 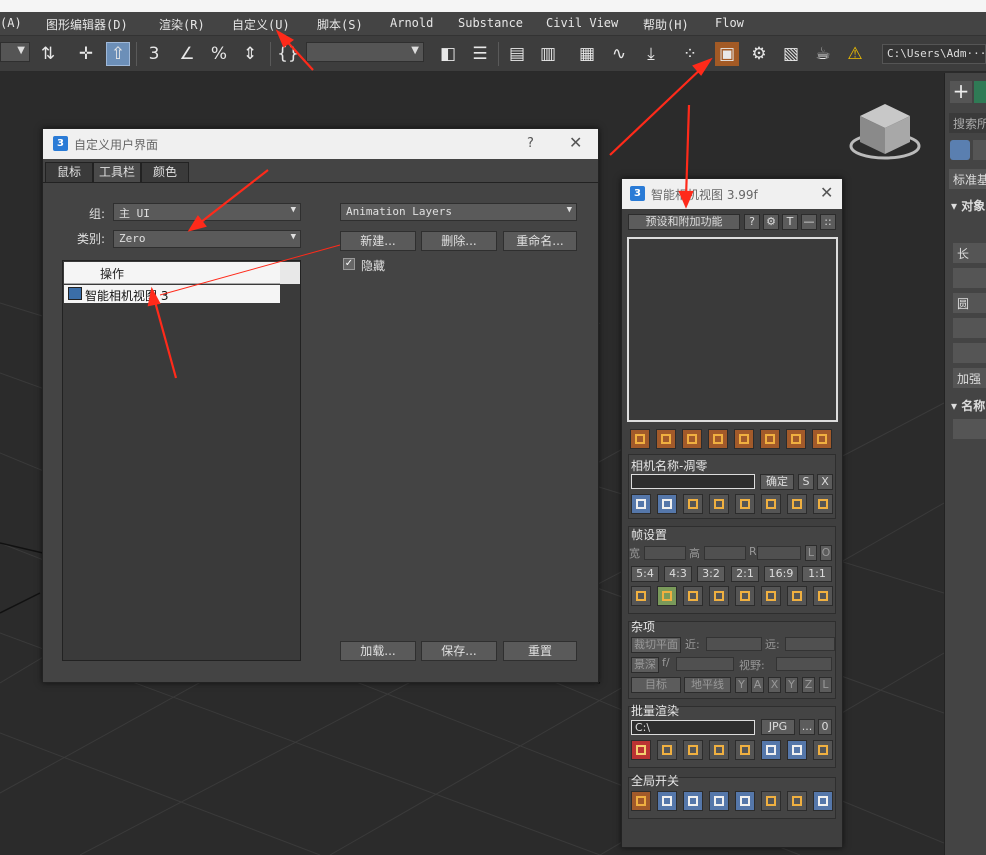 What do you see at coordinates (825, 685) in the screenshot?
I see `axis-button: L` at bounding box center [825, 685].